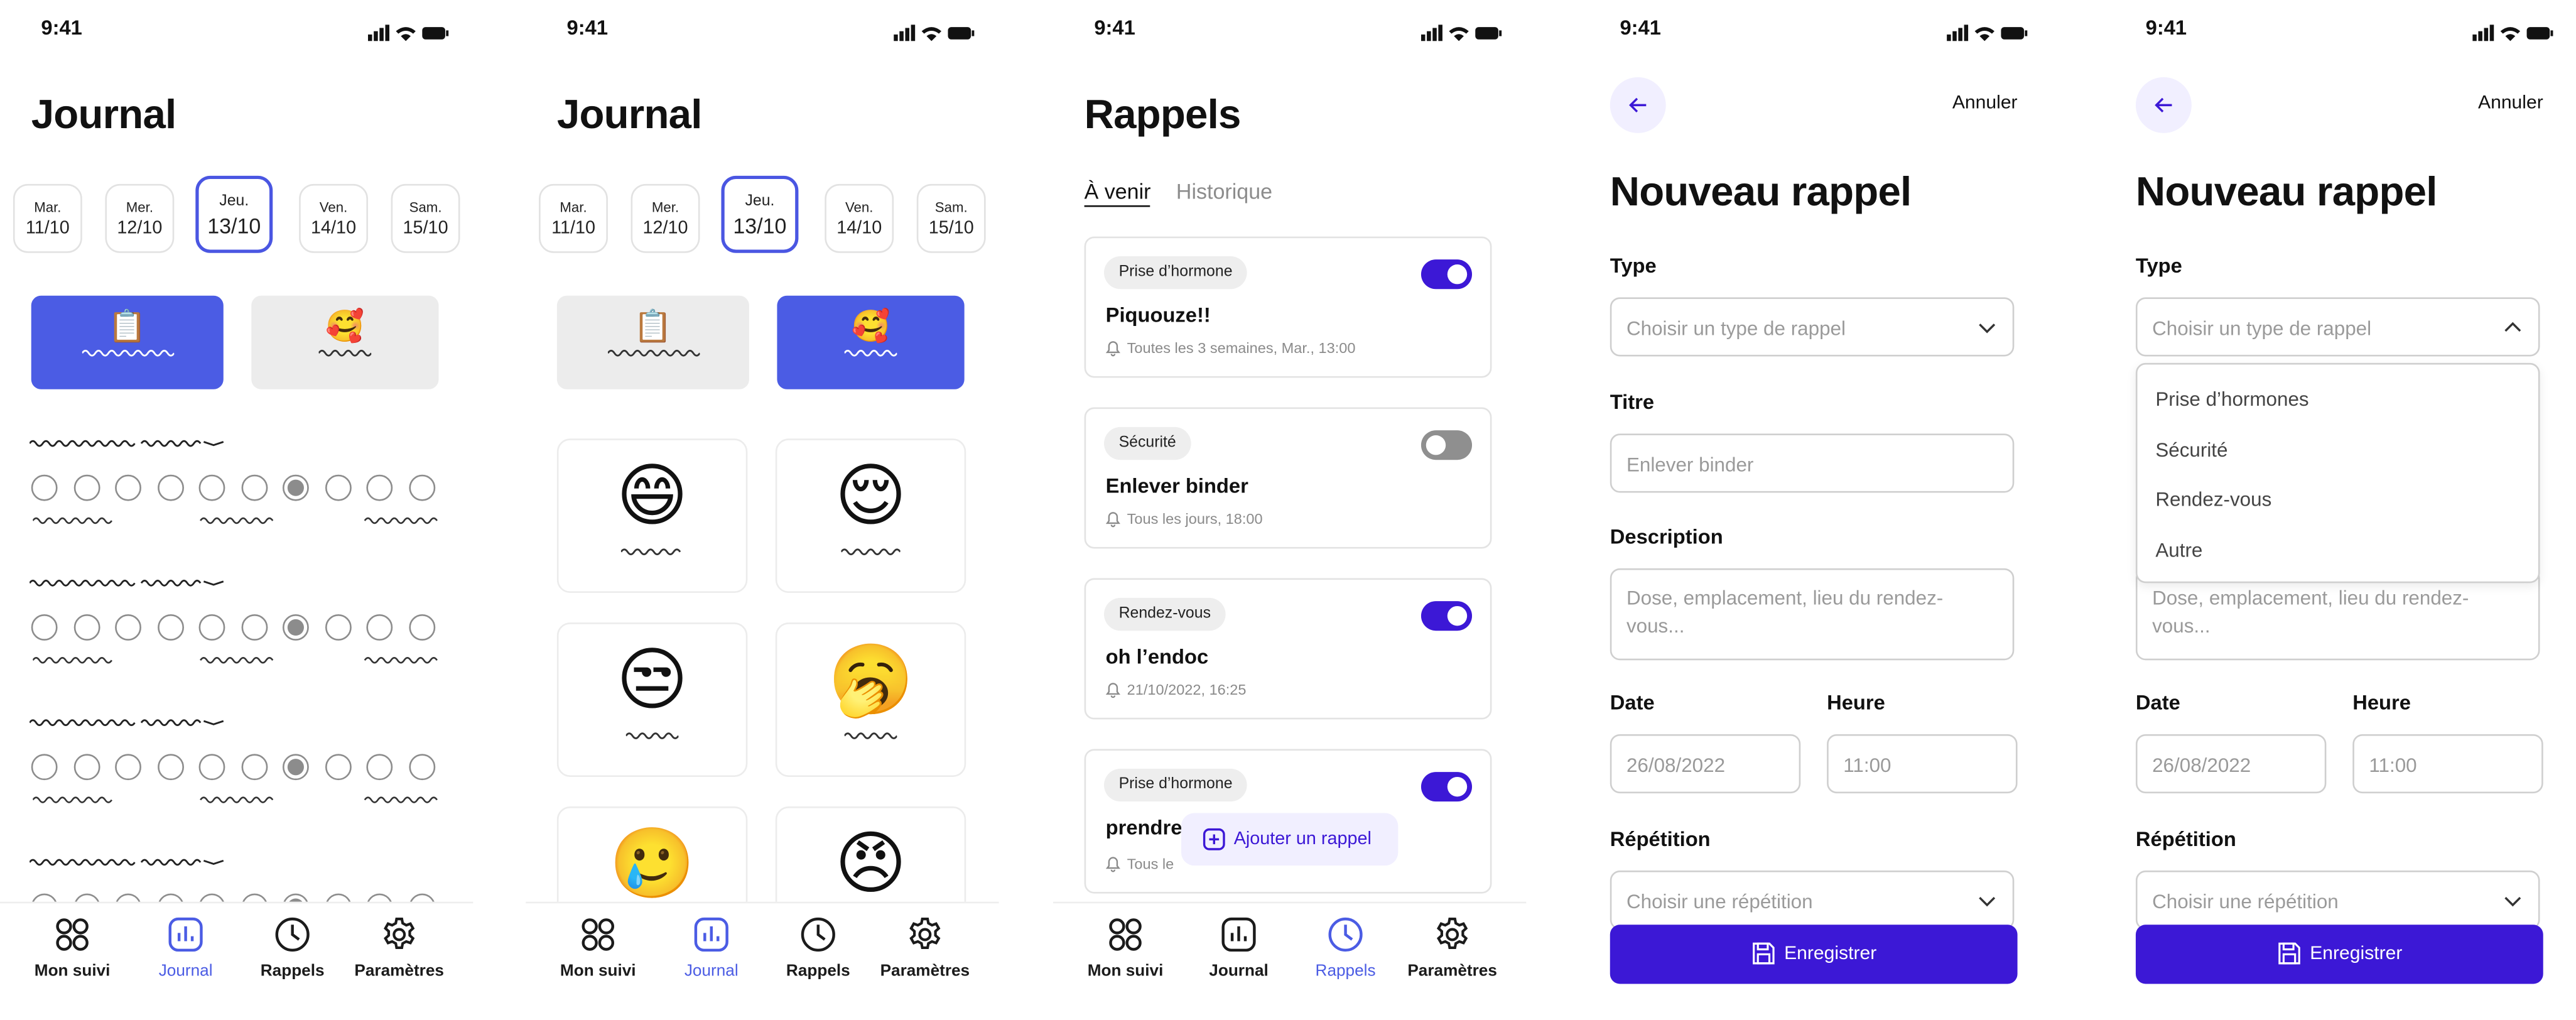 The width and height of the screenshot is (2576, 1020). Describe the element at coordinates (2166, 28) in the screenshot. I see `status-time: 9:41` at that location.